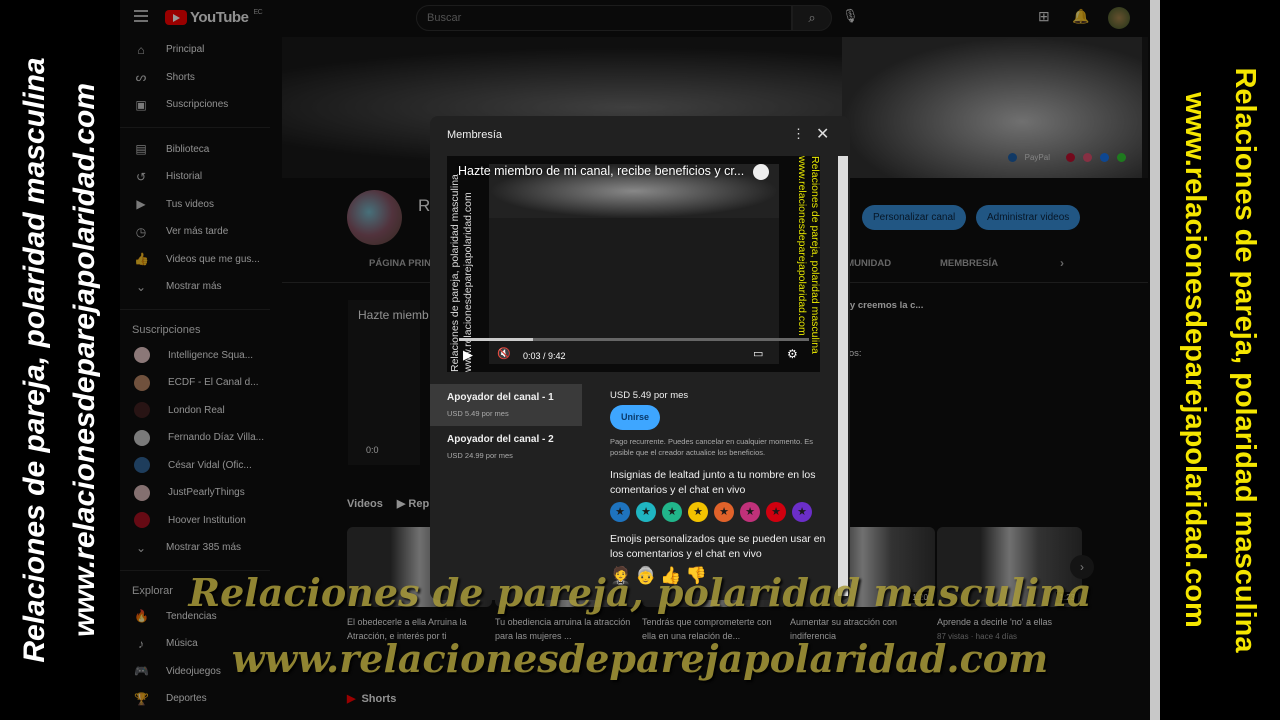 This screenshot has width=1280, height=720. Describe the element at coordinates (798, 134) in the screenshot. I see `more-options-icon: ⋮` at that location.